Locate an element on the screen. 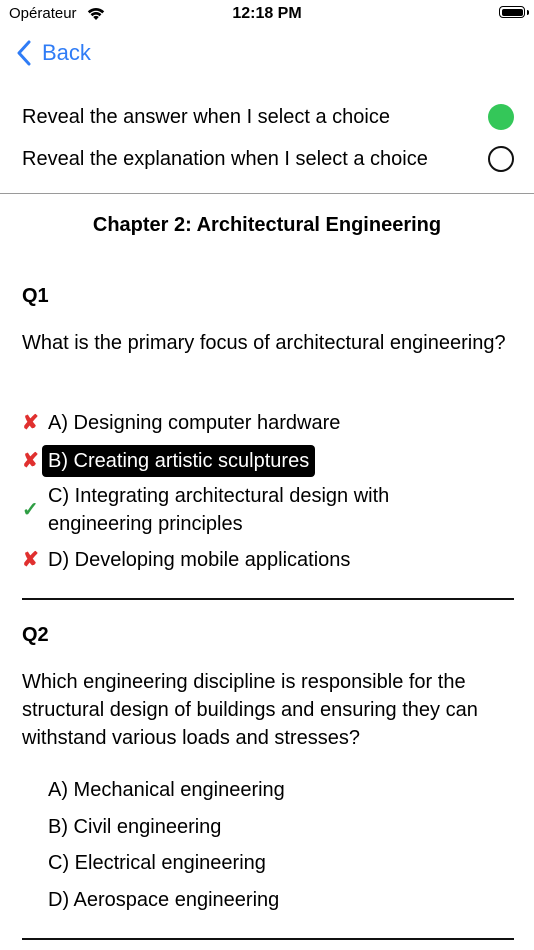 The image size is (534, 950). choice-label: D) Developing mobile applications is located at coordinates (199, 560).